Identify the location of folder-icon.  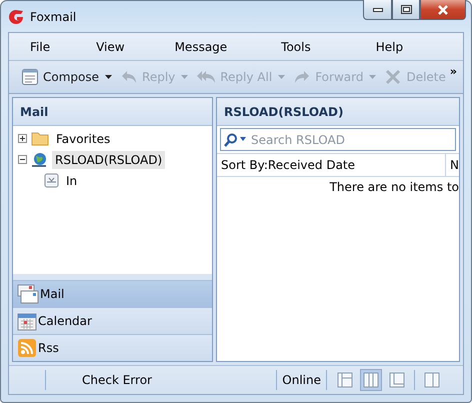
(40, 138).